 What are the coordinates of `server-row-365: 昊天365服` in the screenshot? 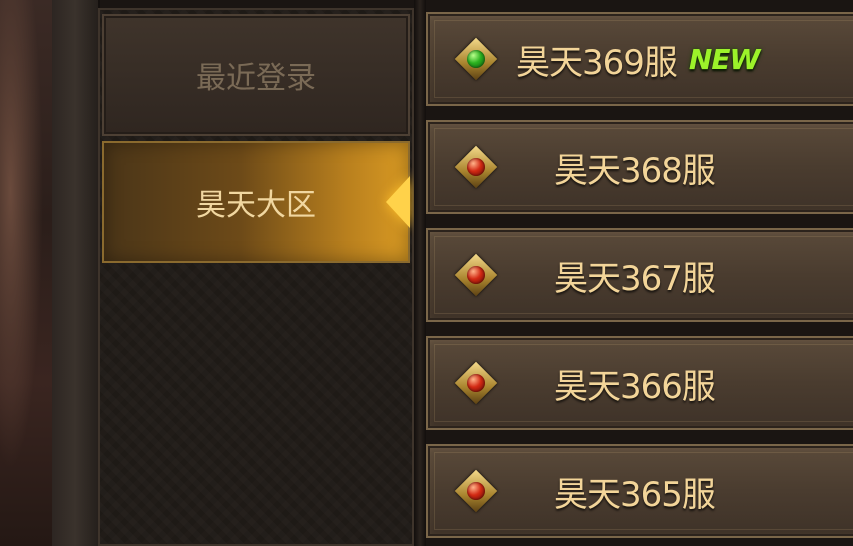 It's located at (639, 491).